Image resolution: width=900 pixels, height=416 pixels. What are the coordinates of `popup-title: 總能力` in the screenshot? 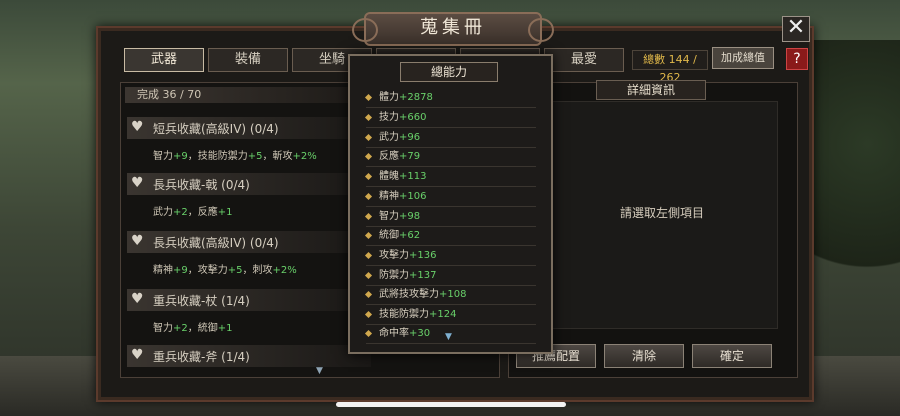 It's located at (449, 72).